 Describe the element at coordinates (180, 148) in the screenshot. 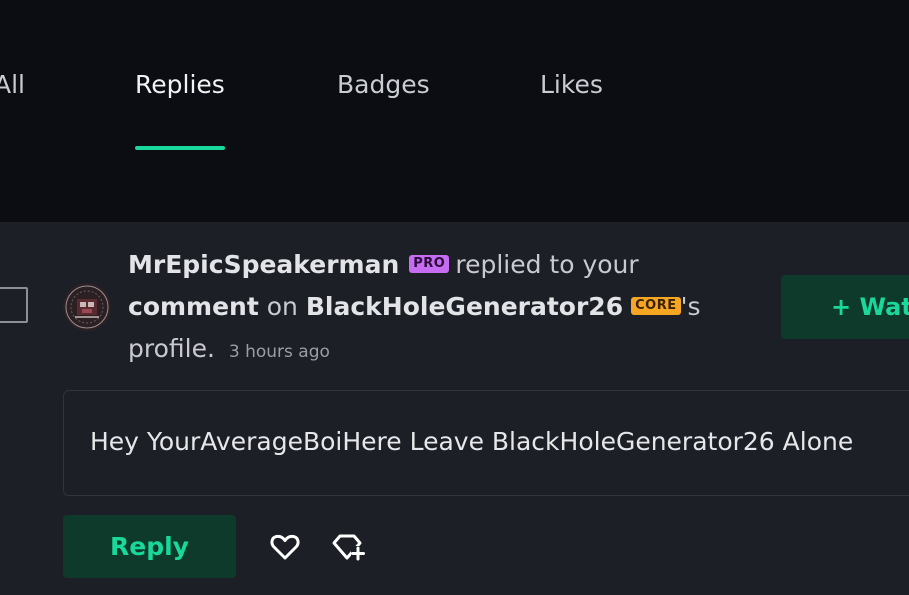

I see `active-tab-indicator` at that location.